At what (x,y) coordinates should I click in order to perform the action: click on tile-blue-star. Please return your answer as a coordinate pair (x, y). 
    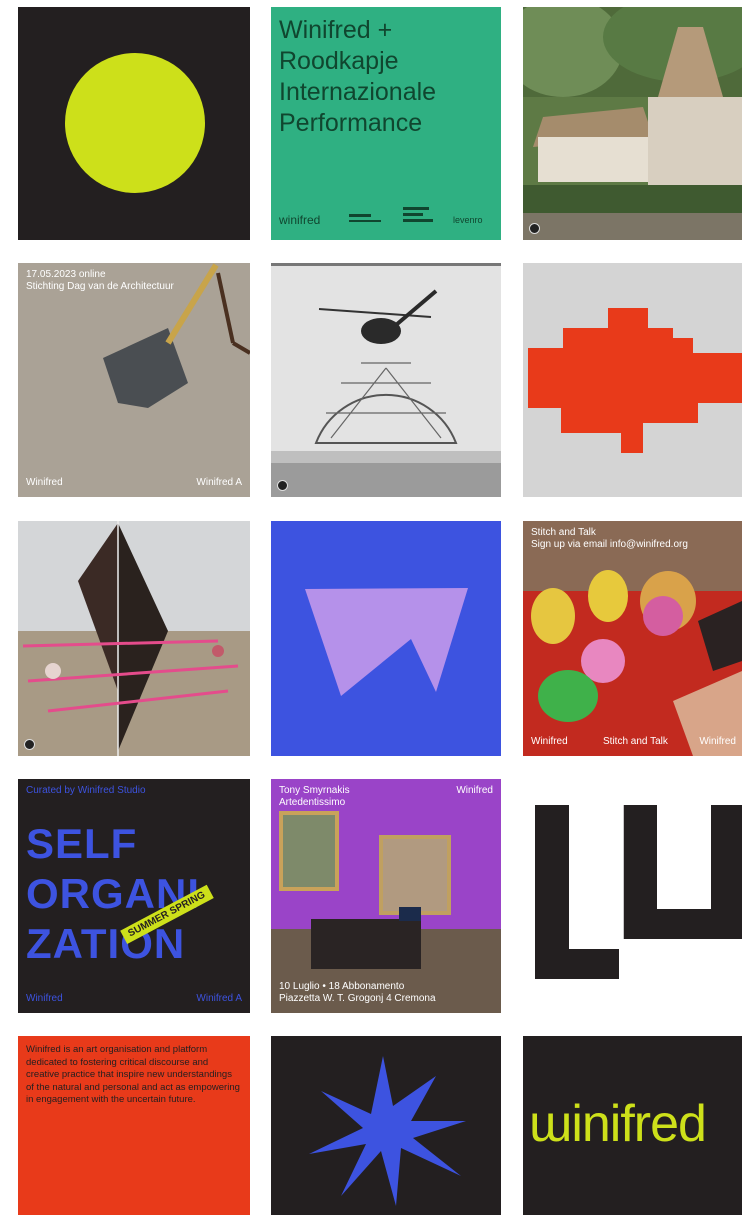
    Looking at the image, I should click on (386, 1125).